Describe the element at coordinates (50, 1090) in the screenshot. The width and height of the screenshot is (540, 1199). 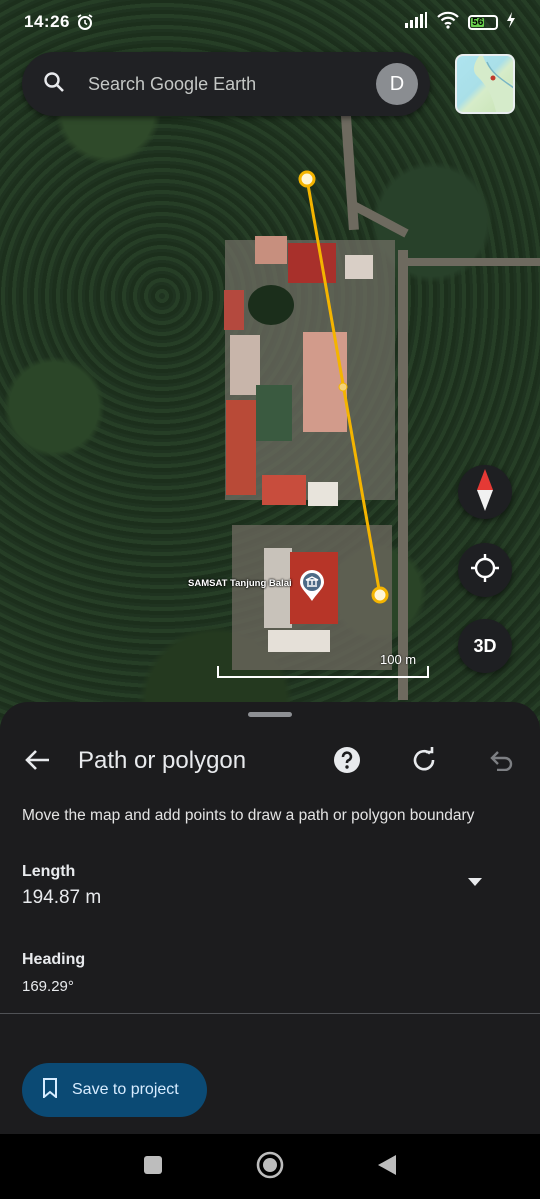
I see `bookmark-icon` at that location.